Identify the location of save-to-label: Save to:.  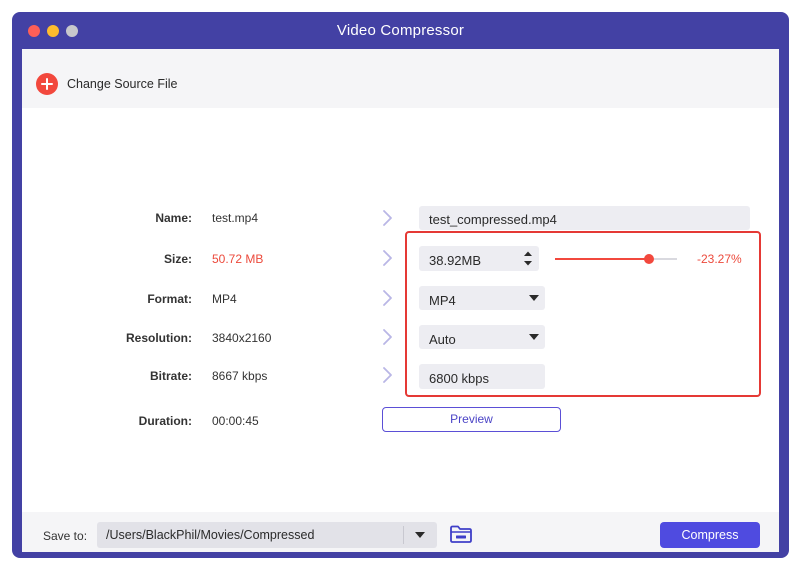
(65, 536).